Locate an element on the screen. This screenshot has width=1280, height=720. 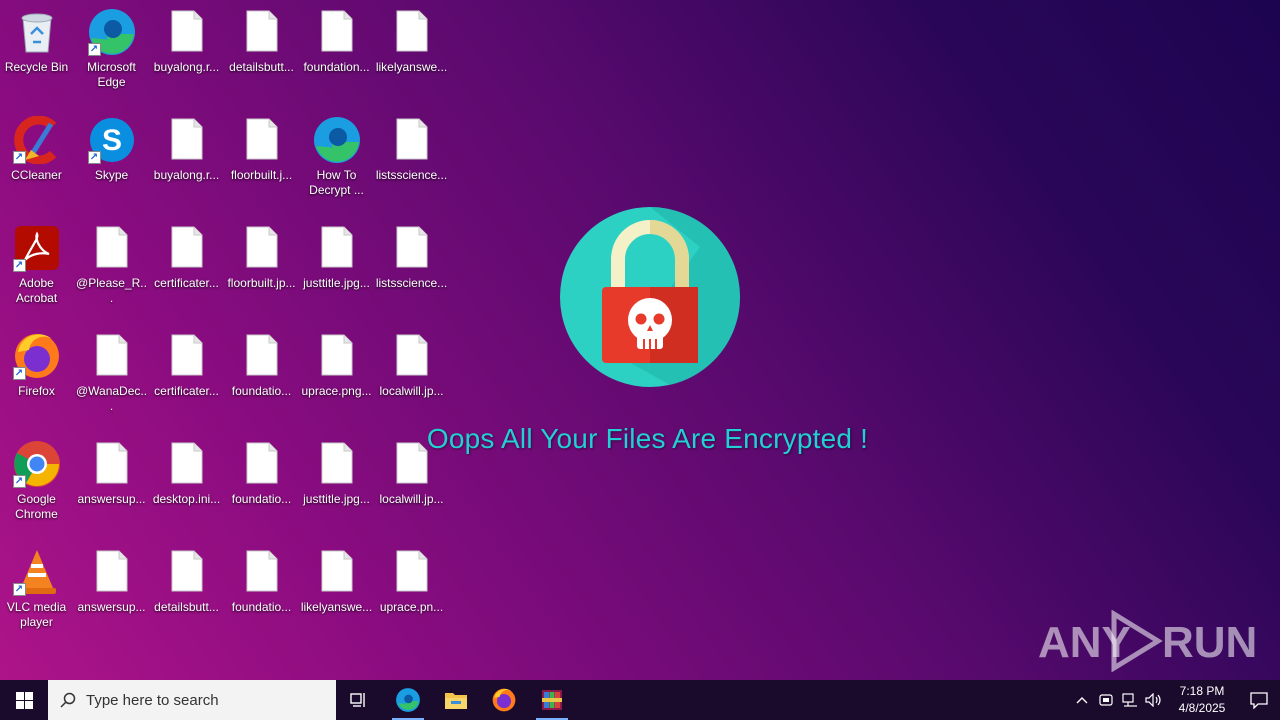
recycle-bin-icon is located at coordinates (37, 32).